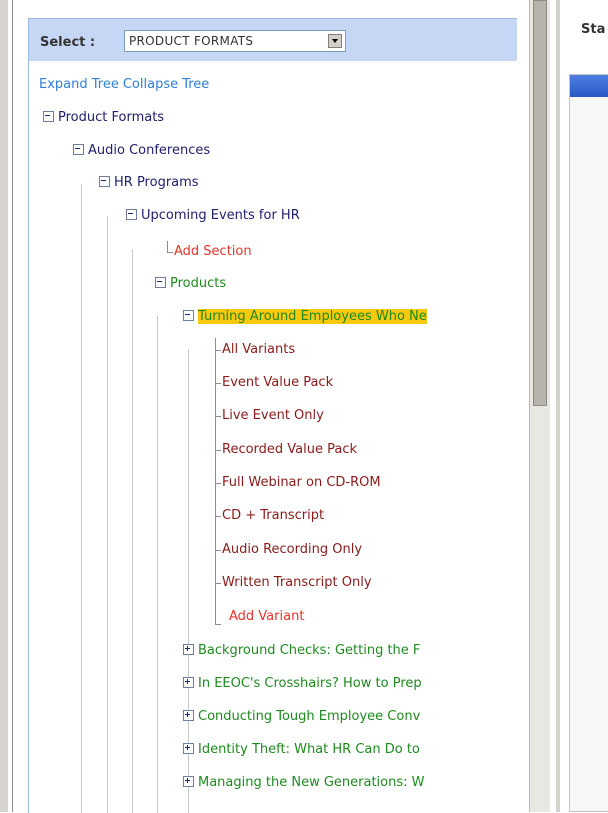 Image resolution: width=608 pixels, height=813 pixels. What do you see at coordinates (79, 84) in the screenshot?
I see `expand-tree-link: Expand Tree` at bounding box center [79, 84].